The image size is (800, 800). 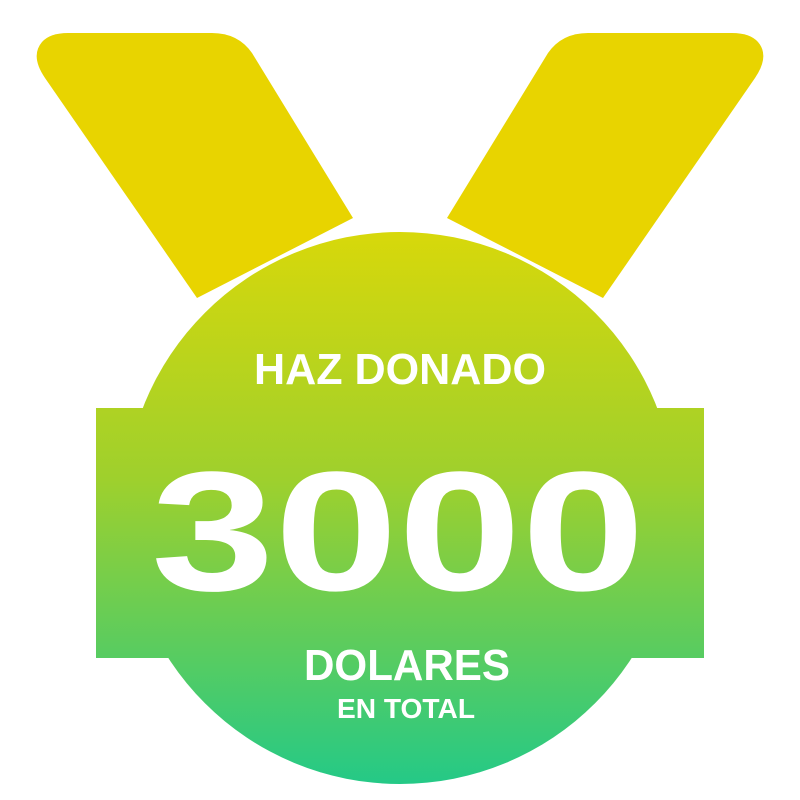 I want to click on intro-text: HAZ DONADO, so click(x=400, y=369).